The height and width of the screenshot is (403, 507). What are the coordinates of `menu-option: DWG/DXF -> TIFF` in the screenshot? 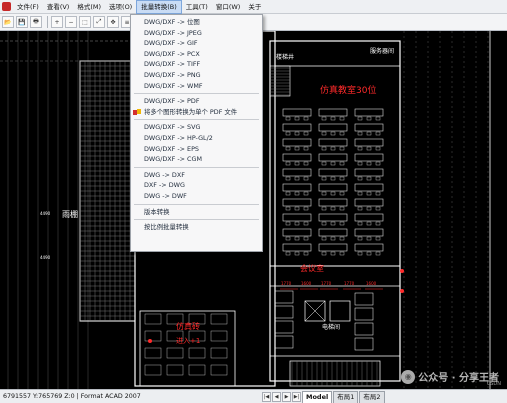 It's located at (196, 64).